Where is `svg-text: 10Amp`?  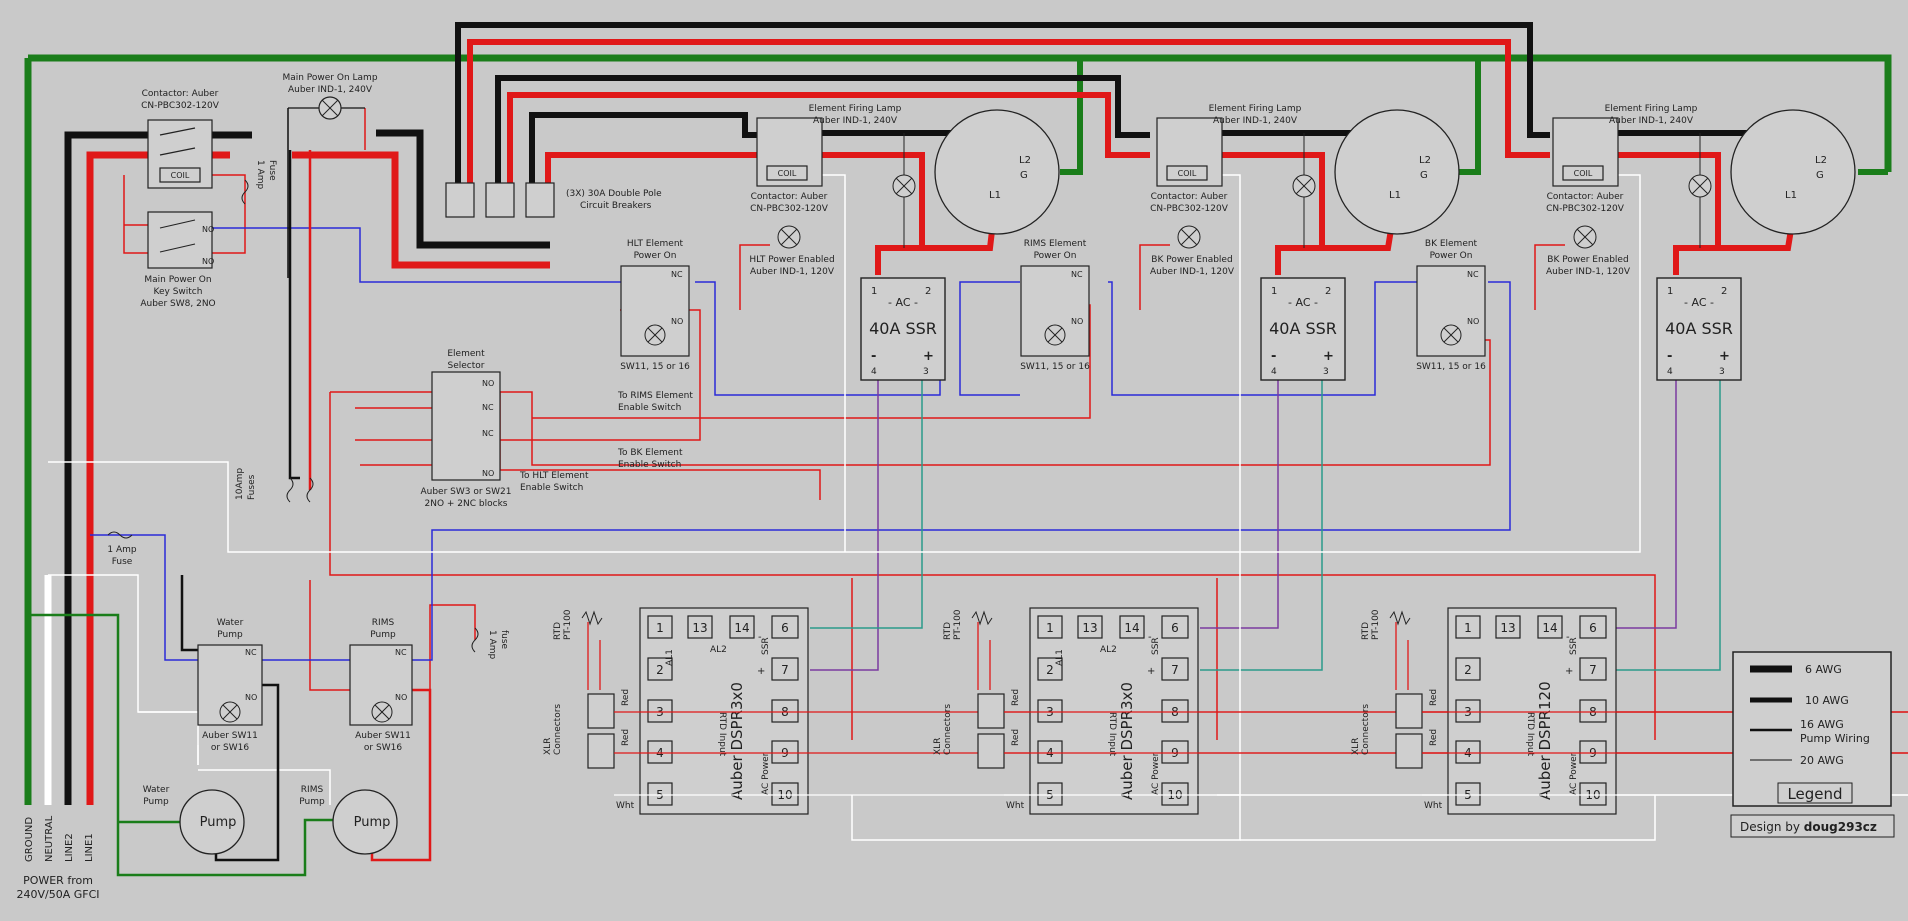
svg-text: 10Amp is located at coordinates (240, 484).